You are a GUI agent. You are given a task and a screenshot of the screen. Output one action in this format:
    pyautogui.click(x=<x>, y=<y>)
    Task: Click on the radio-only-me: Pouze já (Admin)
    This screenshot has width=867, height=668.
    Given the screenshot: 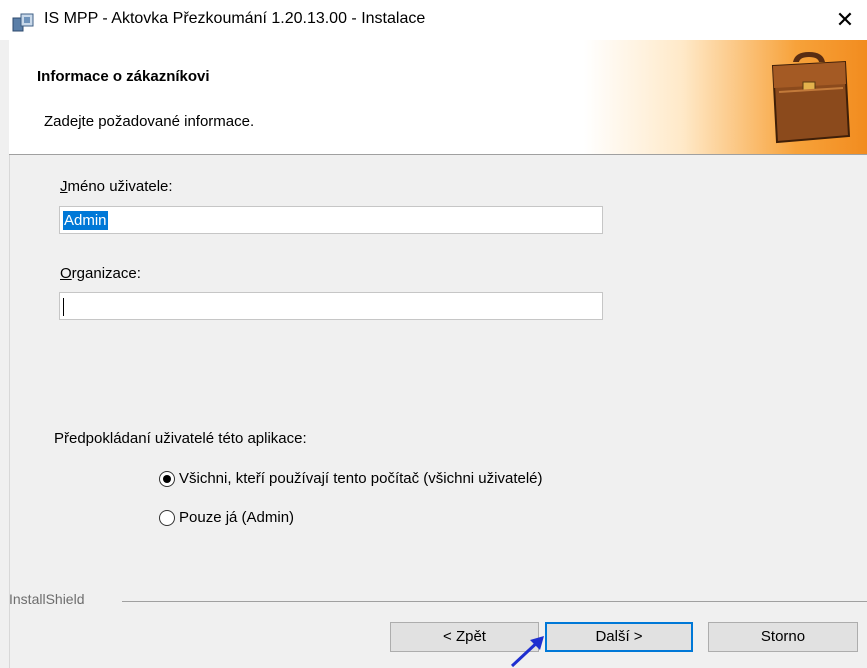 What is the action you would take?
    pyautogui.click(x=226, y=517)
    